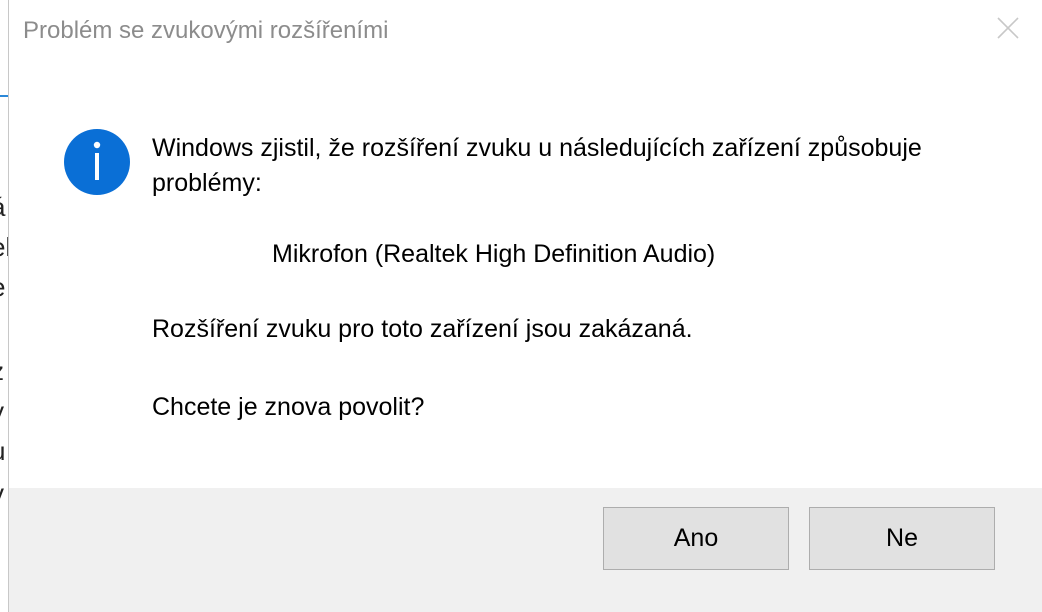 The image size is (1042, 612). Describe the element at coordinates (902, 538) in the screenshot. I see `no-button: Ne` at that location.